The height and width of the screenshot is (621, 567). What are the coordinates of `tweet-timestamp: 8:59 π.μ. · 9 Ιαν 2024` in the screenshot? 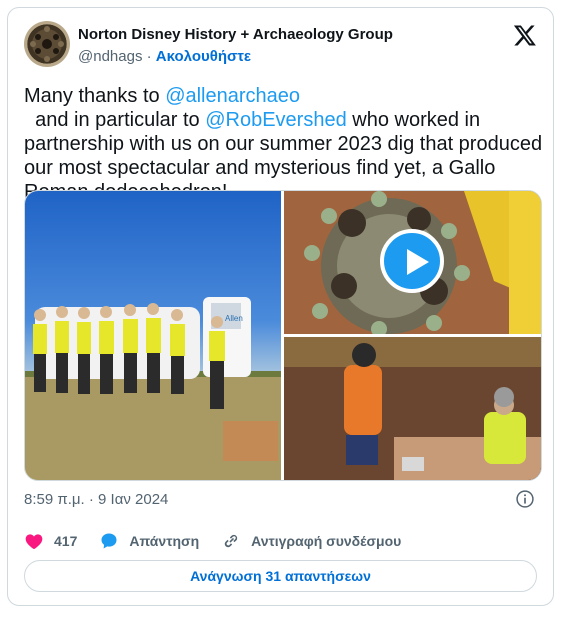 It's located at (96, 499).